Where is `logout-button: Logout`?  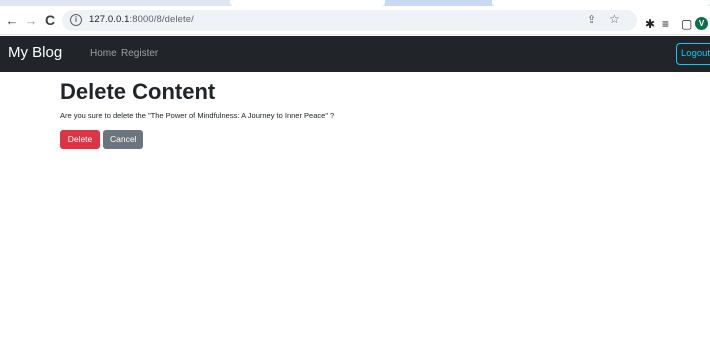
logout-button: Logout is located at coordinates (693, 54).